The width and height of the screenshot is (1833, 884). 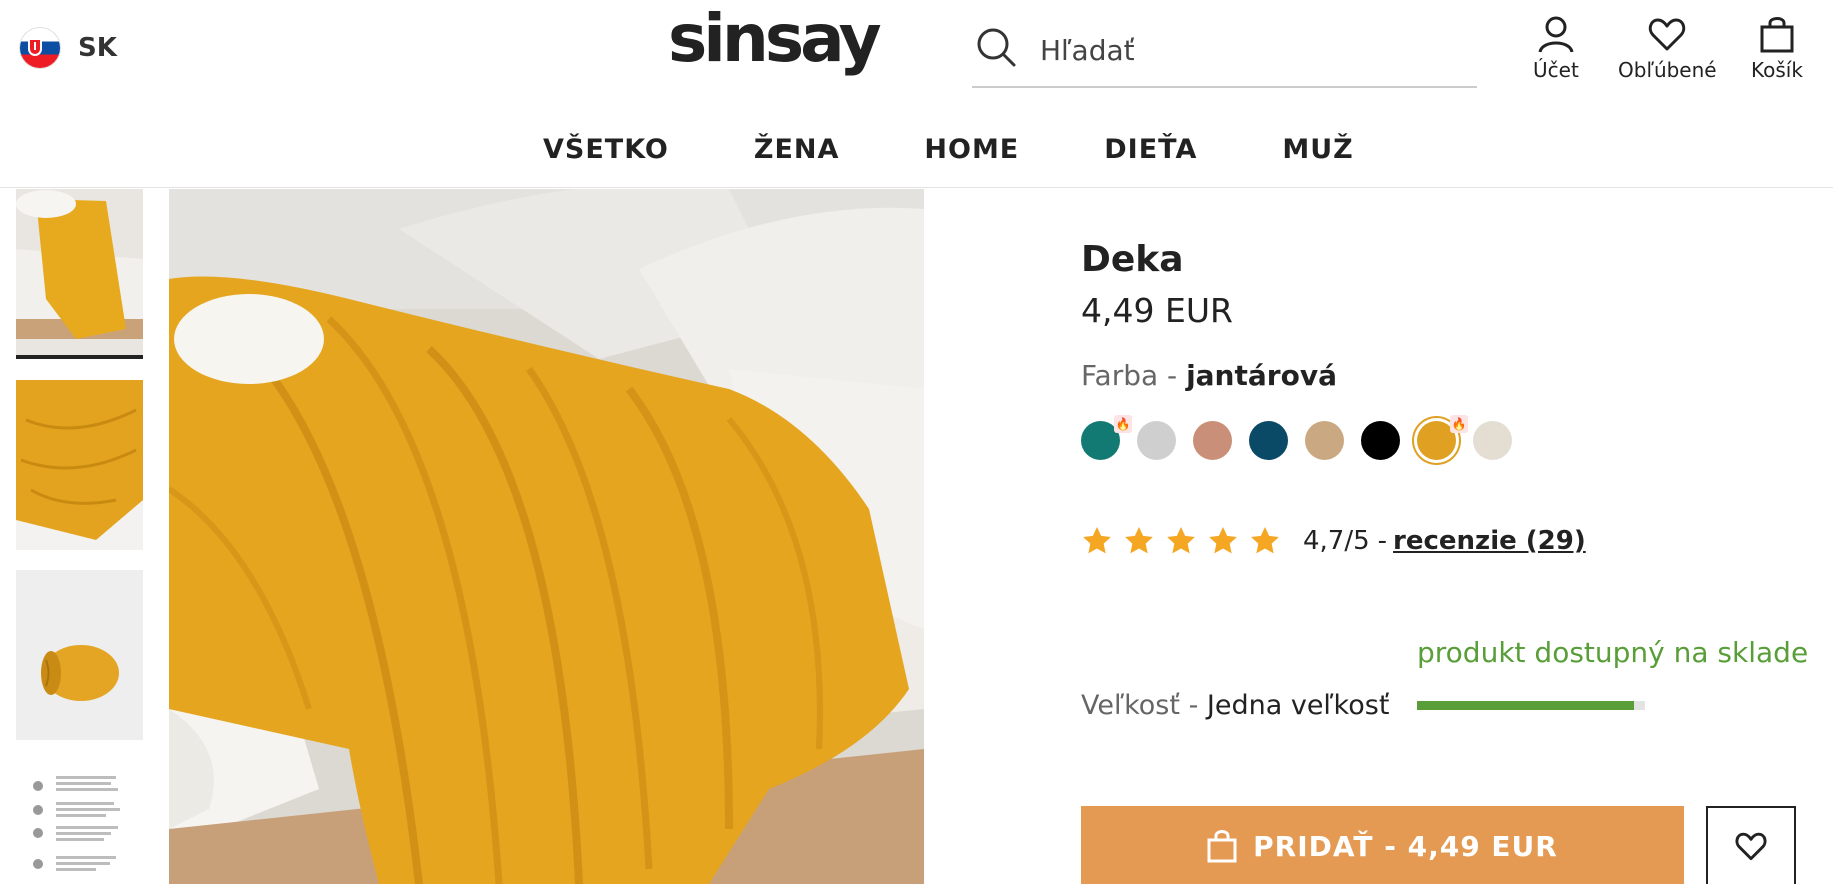 I want to click on nav-item-home: HOME, so click(x=971, y=149).